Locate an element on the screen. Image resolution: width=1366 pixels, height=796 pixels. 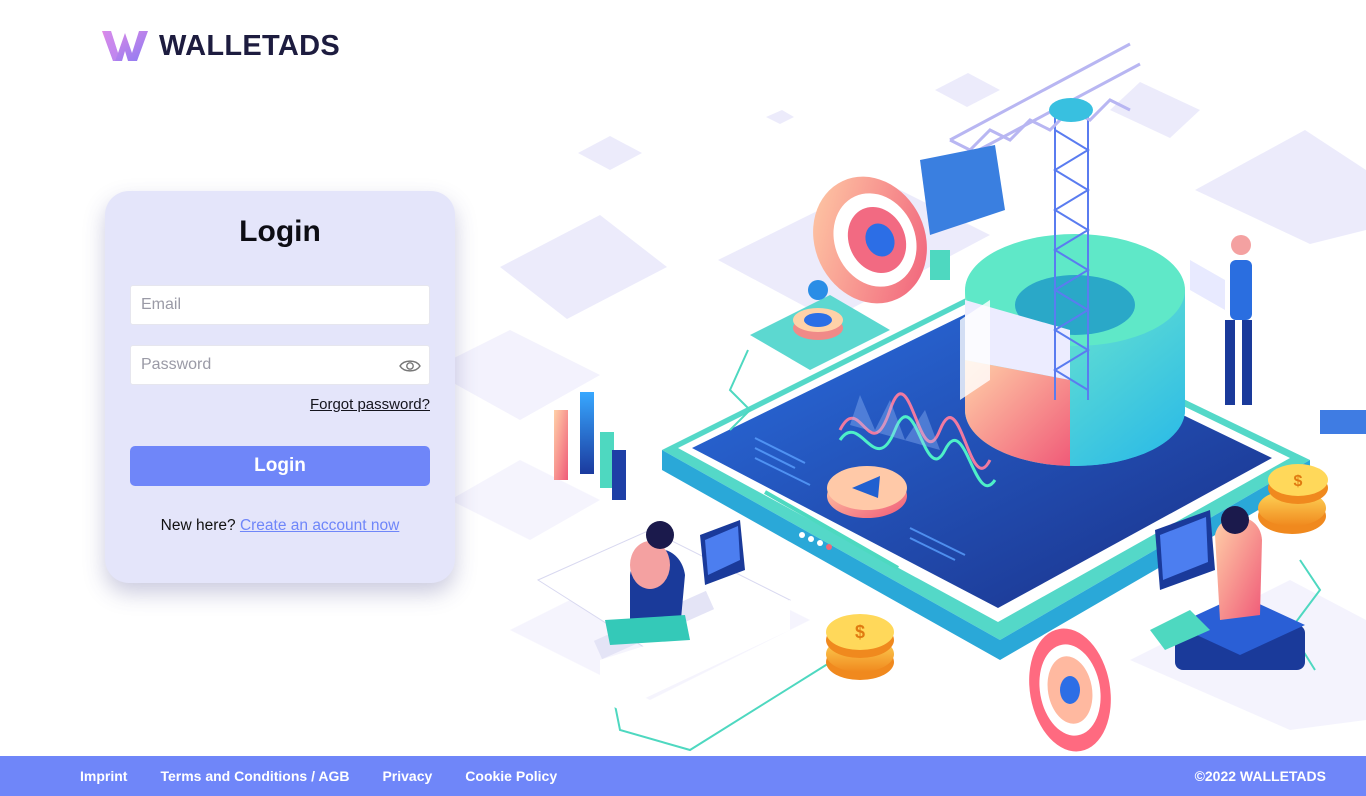
password-input is located at coordinates (280, 365).